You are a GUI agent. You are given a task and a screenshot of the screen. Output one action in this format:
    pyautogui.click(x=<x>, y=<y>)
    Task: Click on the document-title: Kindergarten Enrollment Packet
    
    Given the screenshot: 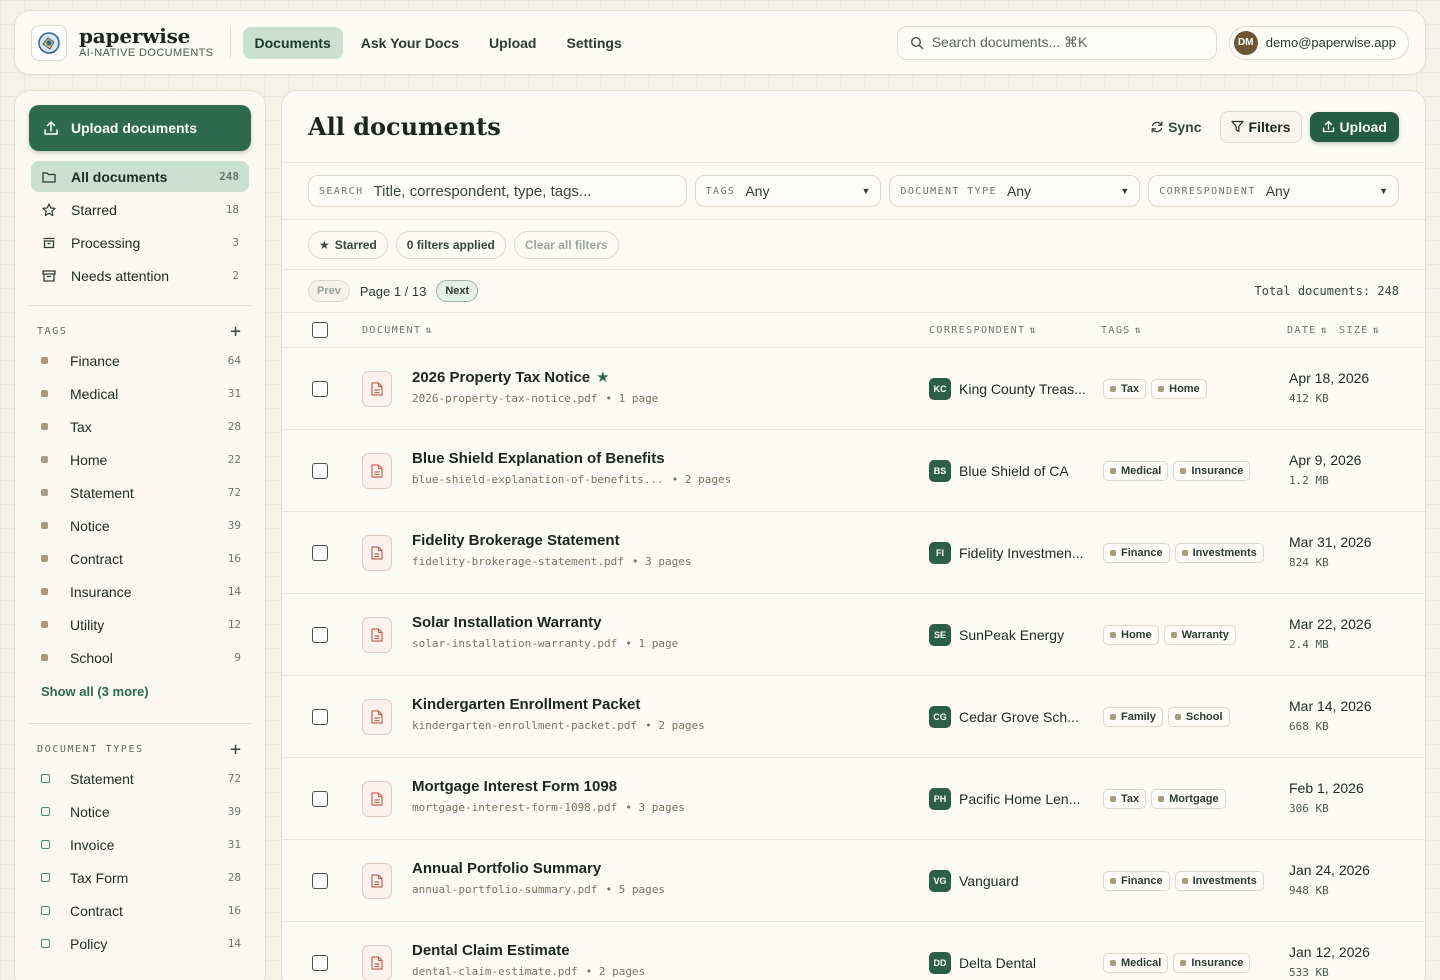 What is the action you would take?
    pyautogui.click(x=526, y=704)
    